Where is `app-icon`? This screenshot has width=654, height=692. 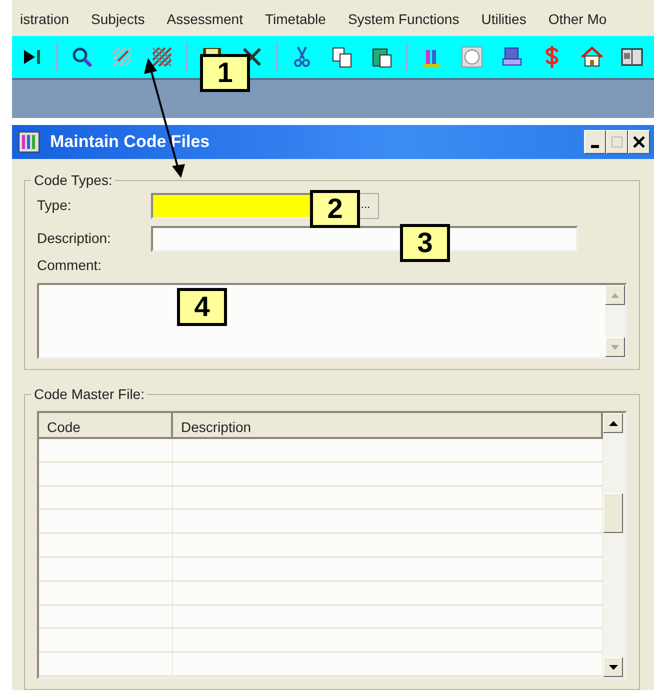 app-icon is located at coordinates (29, 142).